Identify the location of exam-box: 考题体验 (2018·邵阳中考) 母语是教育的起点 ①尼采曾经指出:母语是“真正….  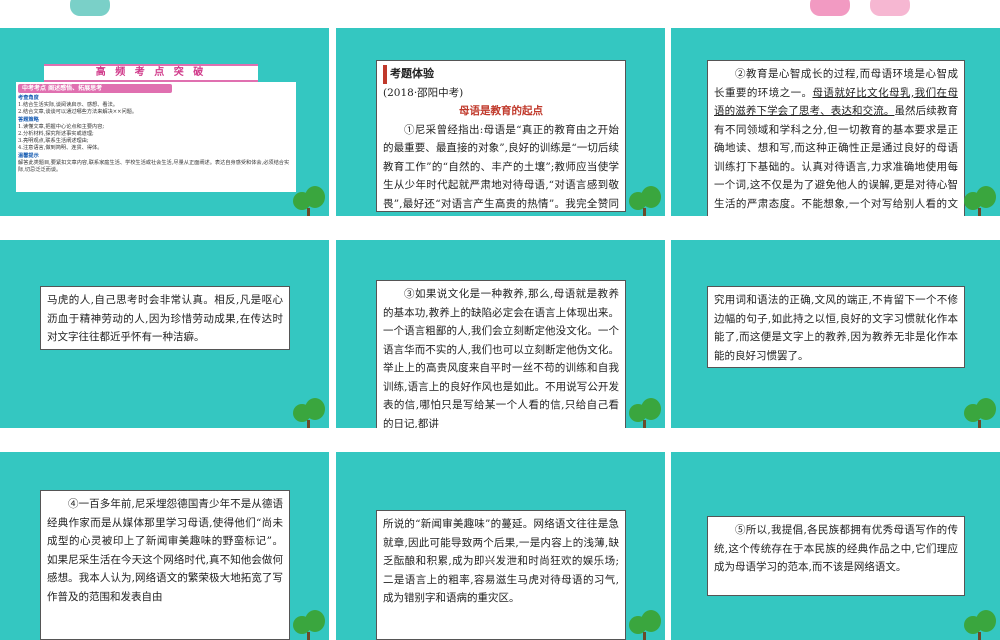
(501, 136).